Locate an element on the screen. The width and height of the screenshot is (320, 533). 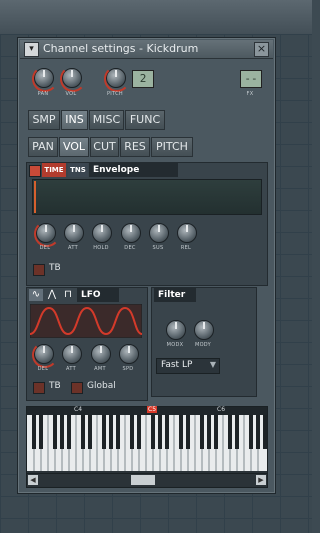
lfo-square-shape-button: ⊓ is located at coordinates (68, 295).